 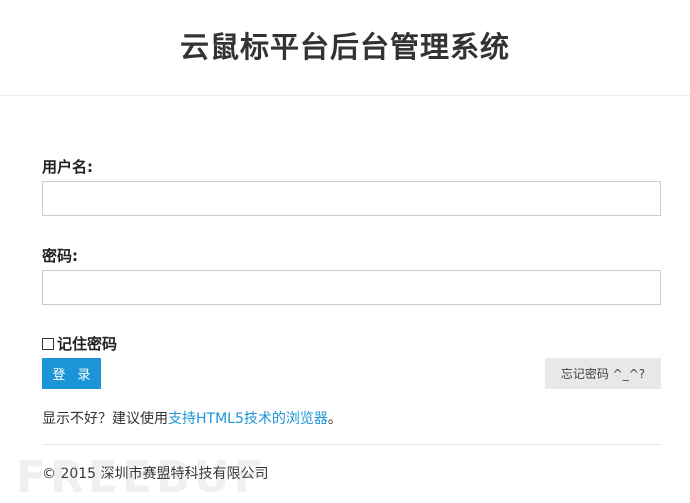 What do you see at coordinates (67, 167) in the screenshot?
I see `username-label: 用户名:` at bounding box center [67, 167].